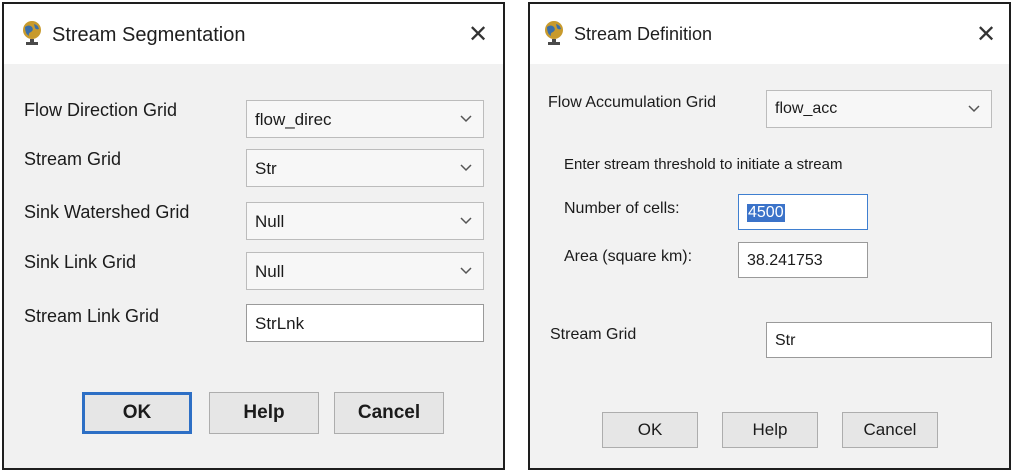  I want to click on select-value: flow_direc, so click(293, 119).